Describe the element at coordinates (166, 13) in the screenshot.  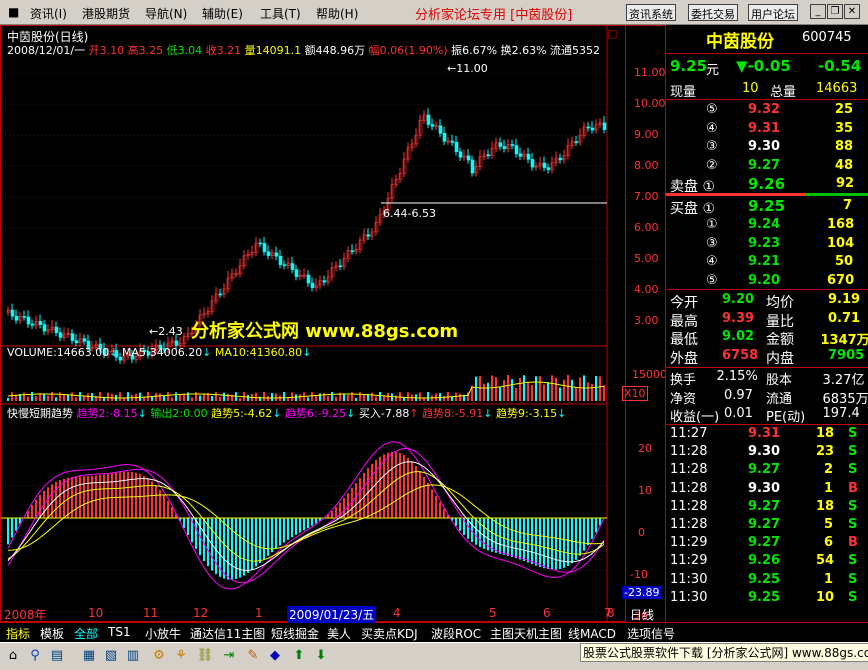
I see `menu-navigate: 导航(N)` at that location.